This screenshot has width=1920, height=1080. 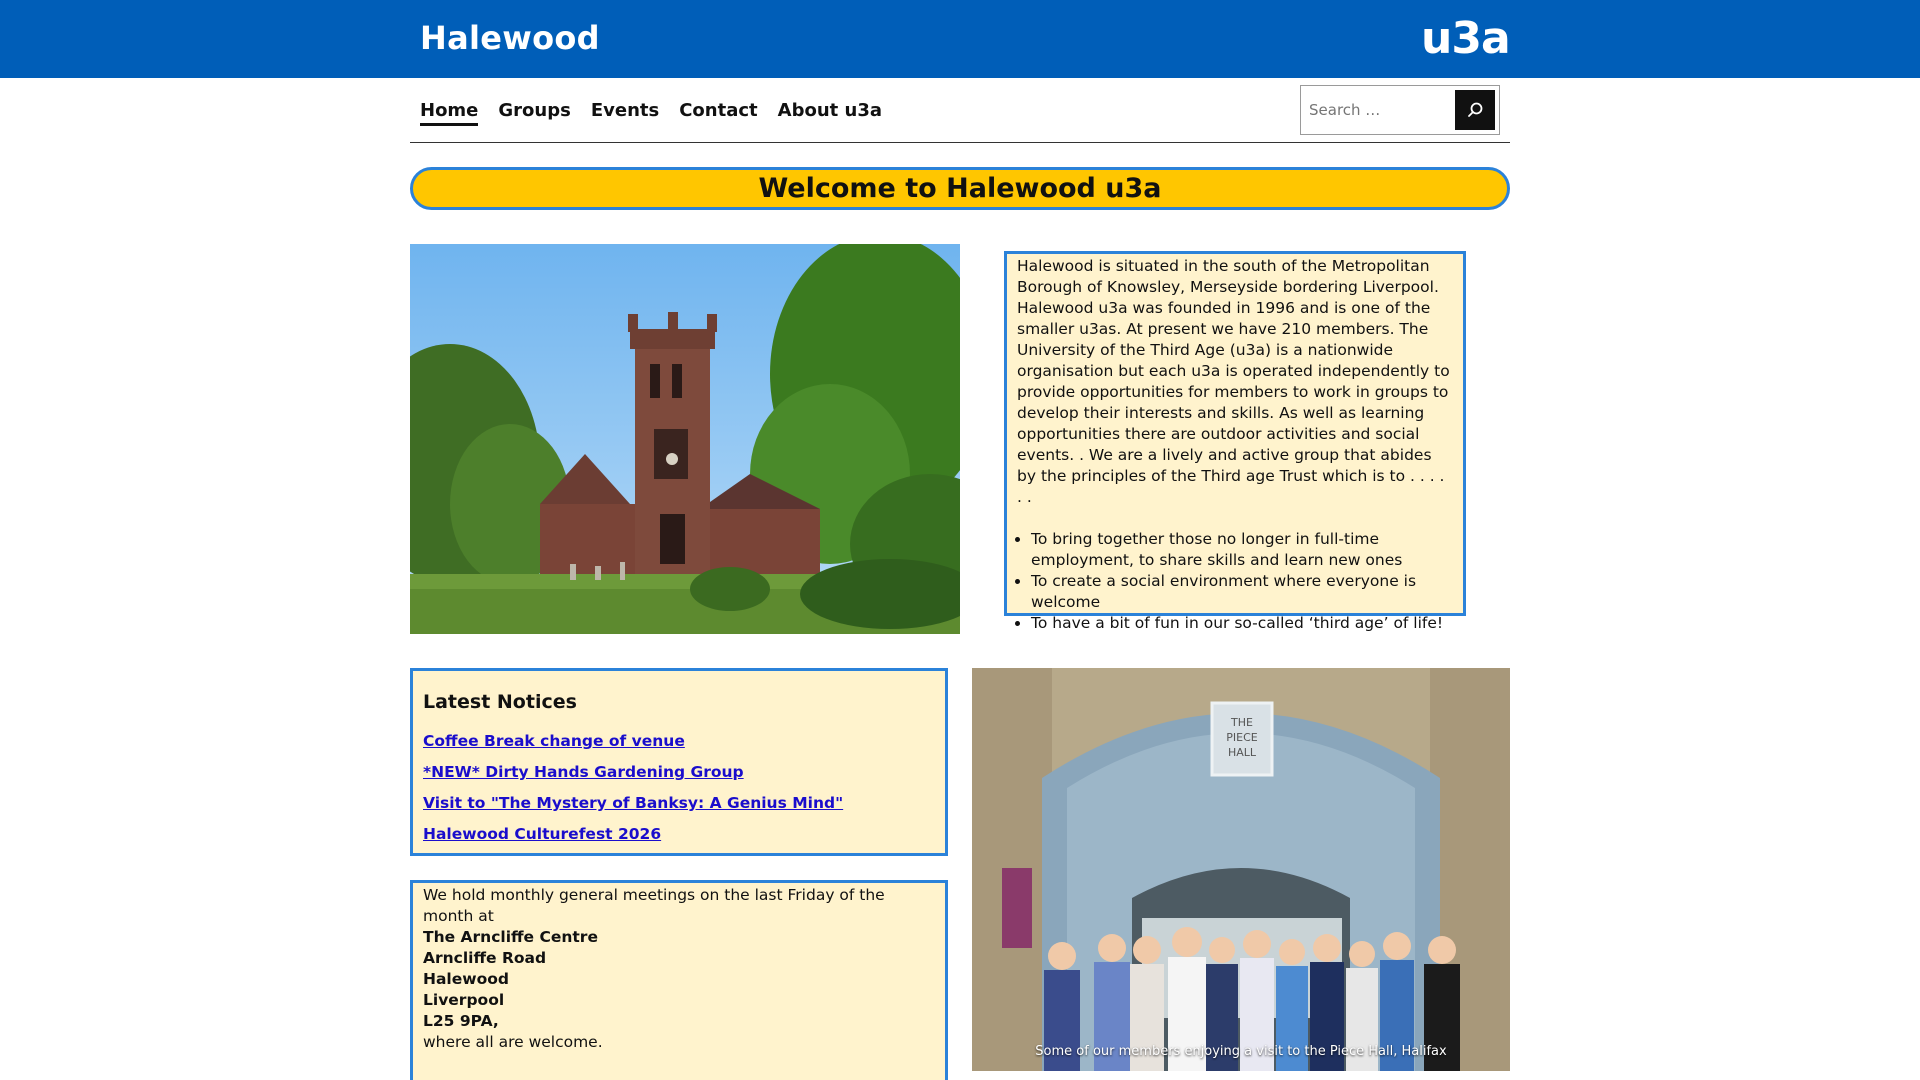 I want to click on search-icon, so click(x=1475, y=109).